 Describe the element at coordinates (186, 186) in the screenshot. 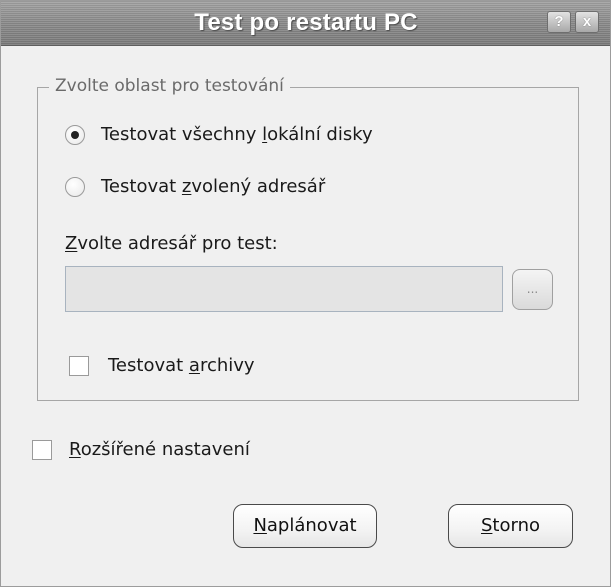

I see `label-mnemonic: z` at that location.